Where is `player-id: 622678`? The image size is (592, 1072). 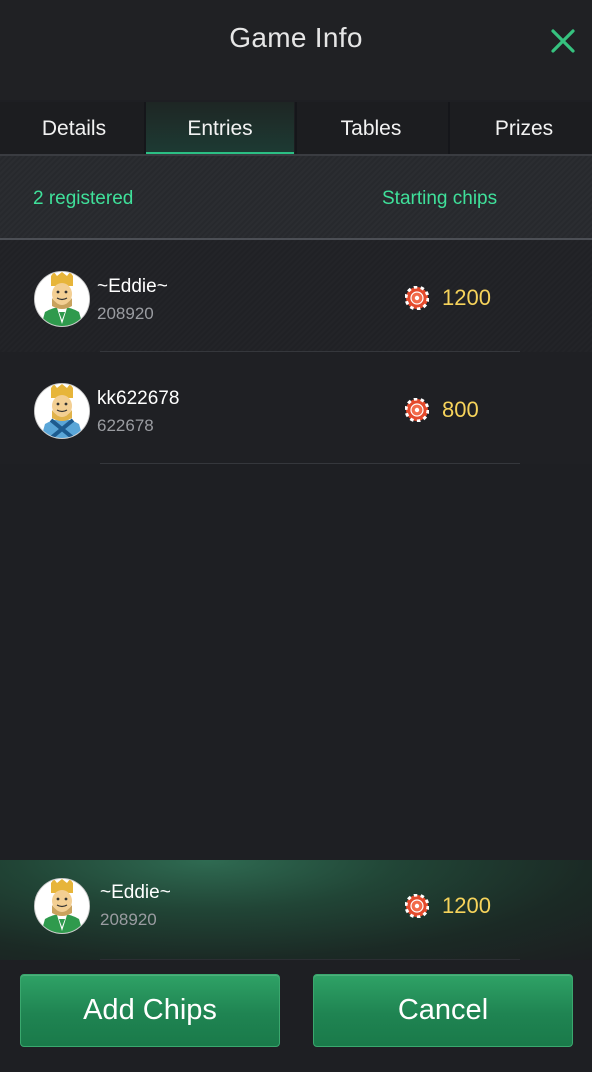
player-id: 622678 is located at coordinates (125, 425).